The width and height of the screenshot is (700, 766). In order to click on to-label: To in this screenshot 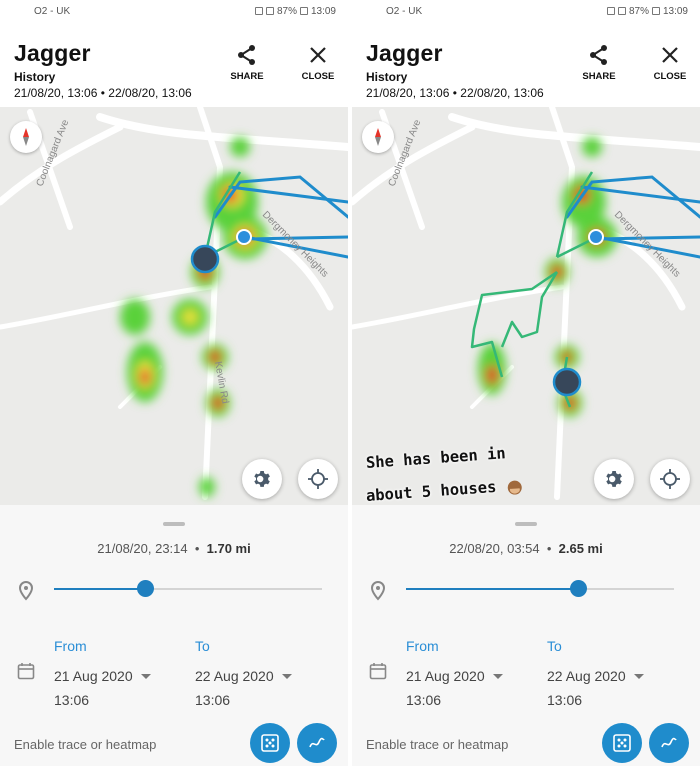, I will do `click(554, 646)`.